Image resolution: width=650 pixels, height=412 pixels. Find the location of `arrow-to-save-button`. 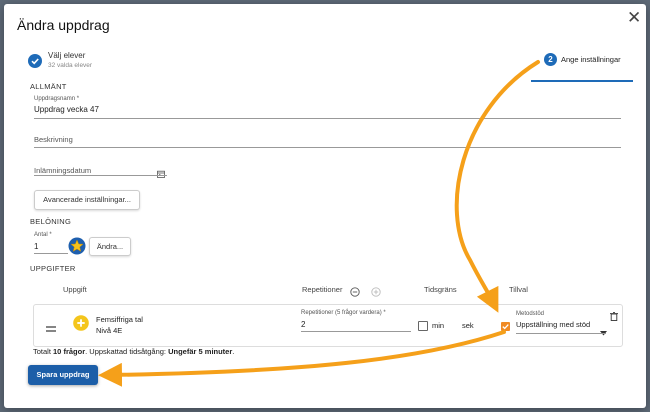

arrow-to-save-button is located at coordinates (302, 358).